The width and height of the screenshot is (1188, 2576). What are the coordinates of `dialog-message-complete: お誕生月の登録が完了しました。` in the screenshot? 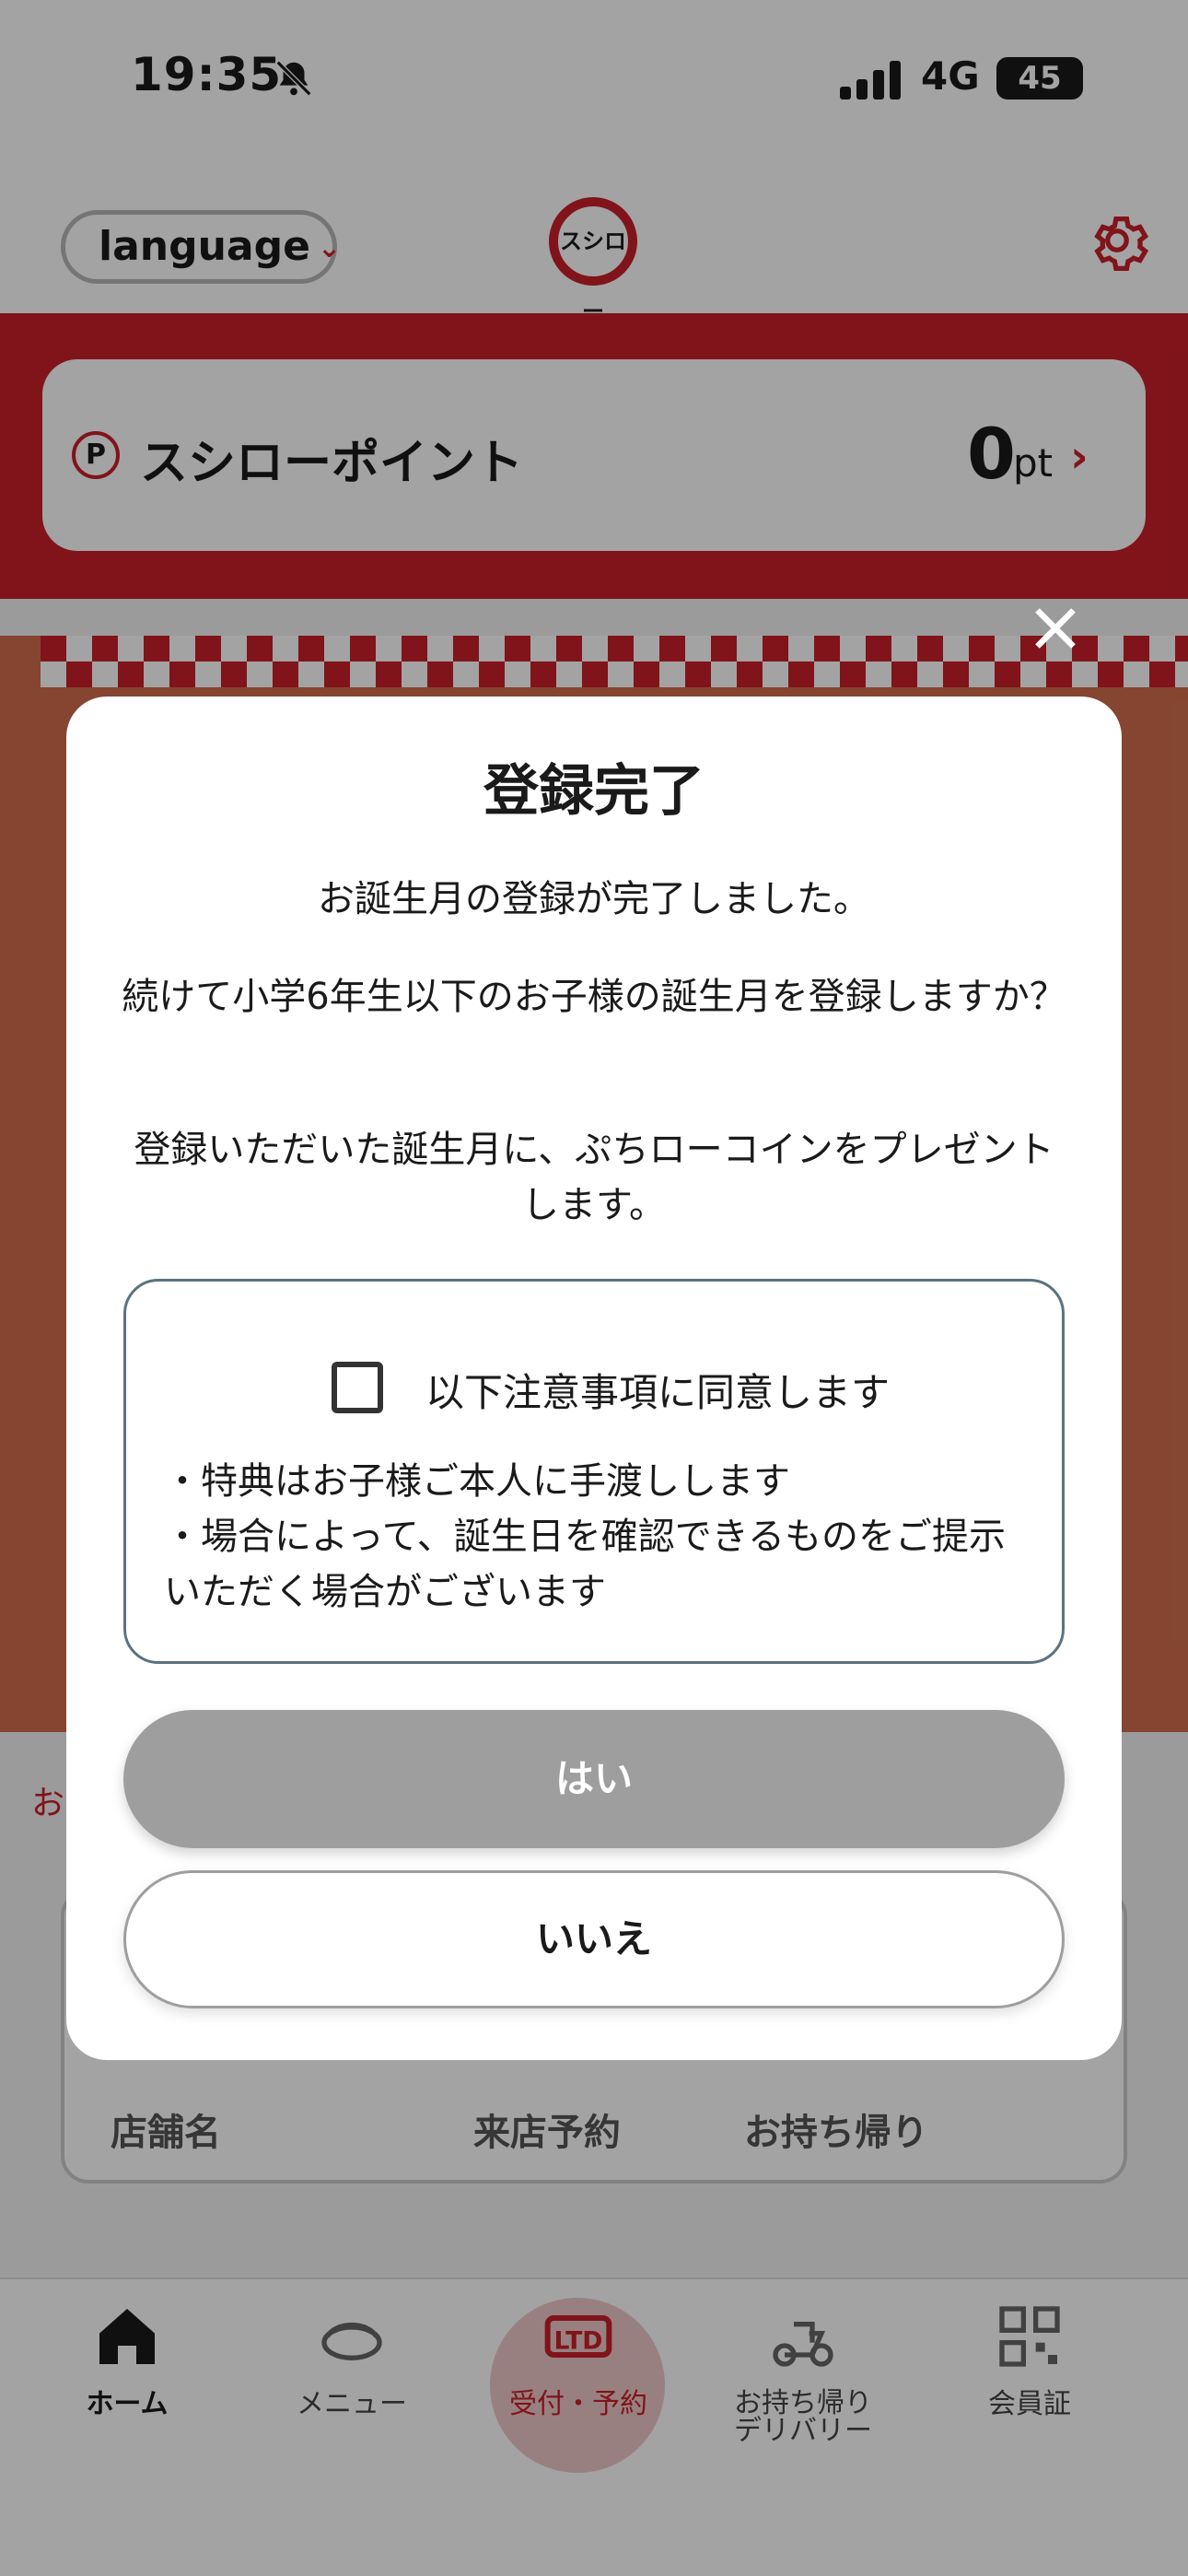 It's located at (594, 899).